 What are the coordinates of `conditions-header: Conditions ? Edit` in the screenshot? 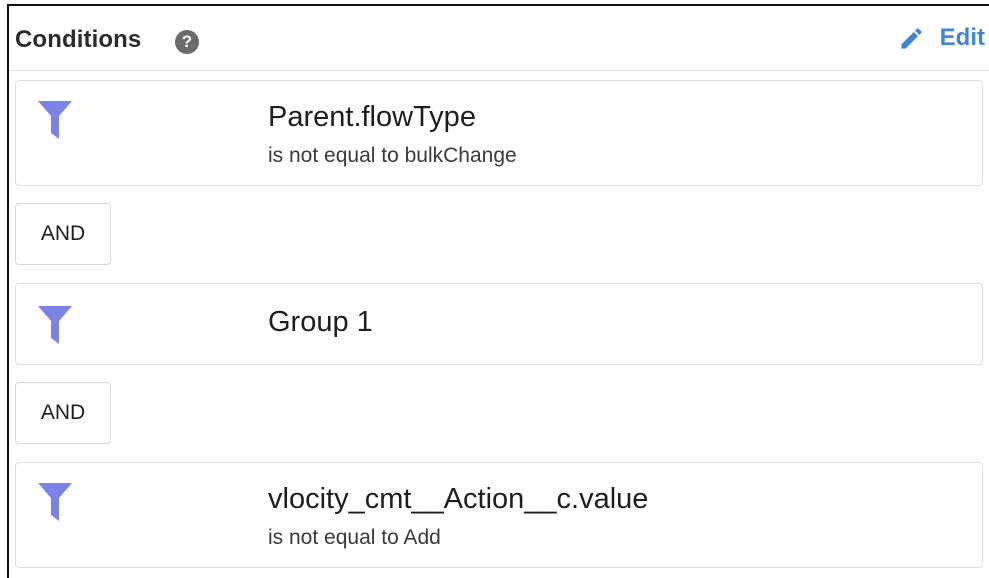 It's located at (499, 38).